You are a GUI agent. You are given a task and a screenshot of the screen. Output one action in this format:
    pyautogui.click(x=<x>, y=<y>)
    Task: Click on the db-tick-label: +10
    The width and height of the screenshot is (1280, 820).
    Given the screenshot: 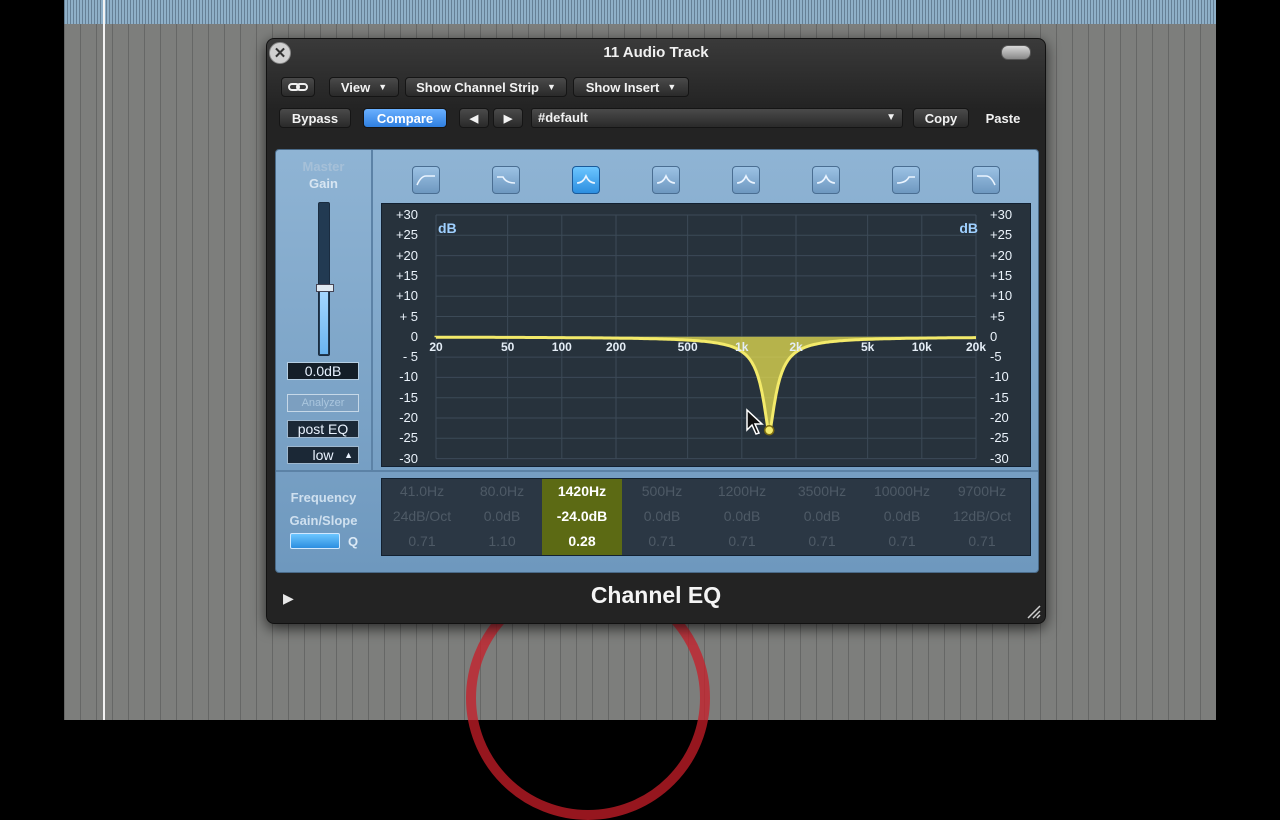 What is the action you would take?
    pyautogui.click(x=406, y=296)
    